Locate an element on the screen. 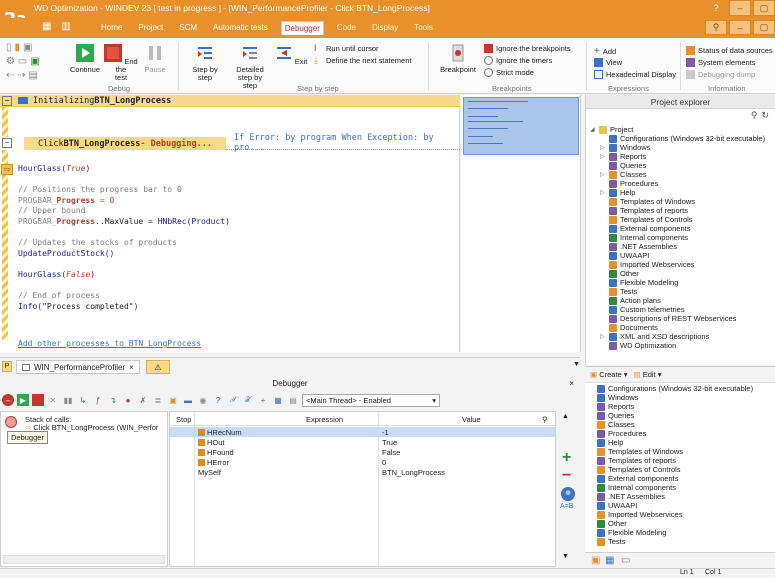 This screenshot has width=775, height=578. element-list-item: Reports is located at coordinates (615, 406).